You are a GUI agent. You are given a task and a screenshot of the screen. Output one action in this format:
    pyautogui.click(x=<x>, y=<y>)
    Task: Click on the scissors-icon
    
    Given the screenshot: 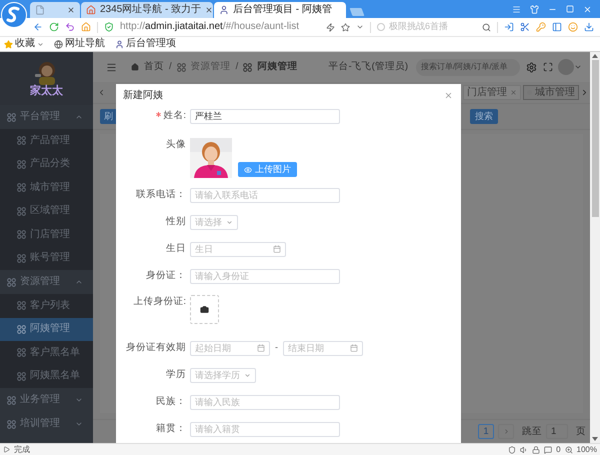 What is the action you would take?
    pyautogui.click(x=525, y=27)
    